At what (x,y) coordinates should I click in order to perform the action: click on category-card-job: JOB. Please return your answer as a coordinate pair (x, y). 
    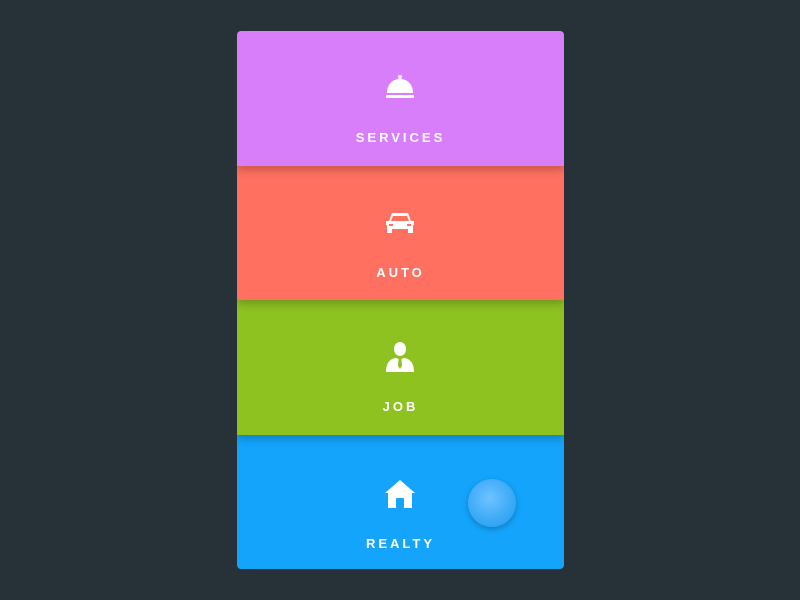
    Looking at the image, I should click on (400, 367).